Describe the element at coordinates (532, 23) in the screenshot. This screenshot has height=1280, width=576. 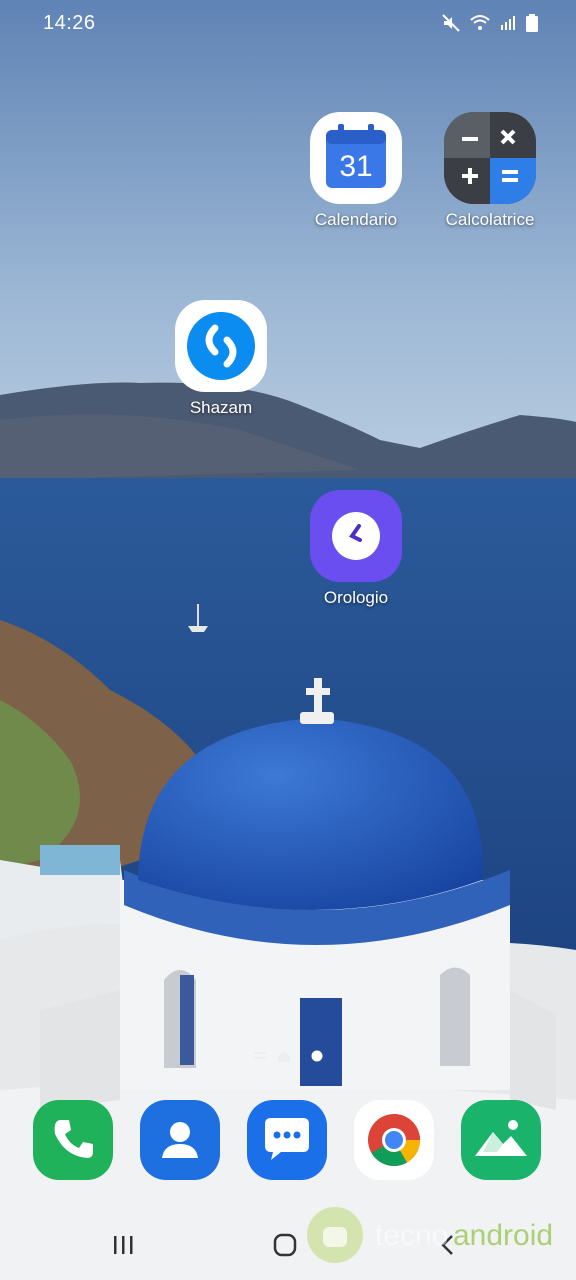
I see `battery-icon` at that location.